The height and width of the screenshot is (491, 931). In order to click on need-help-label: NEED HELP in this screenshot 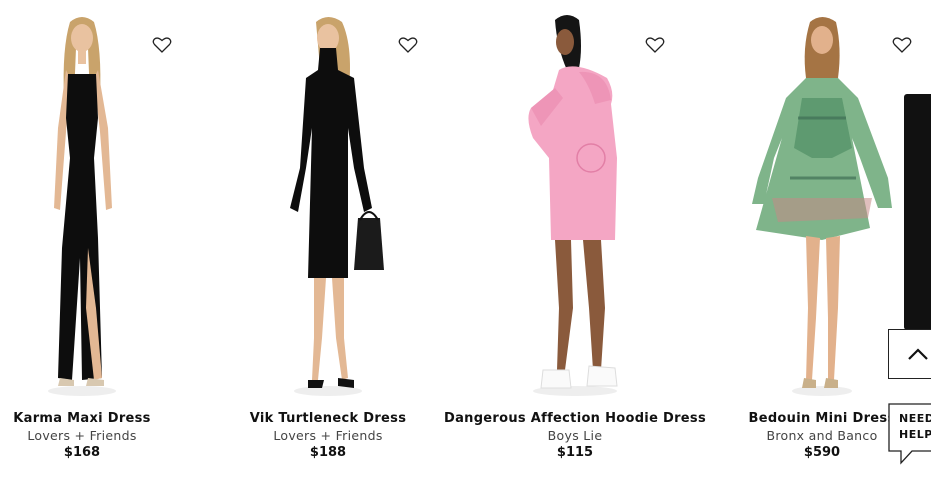, I will do `click(915, 427)`.